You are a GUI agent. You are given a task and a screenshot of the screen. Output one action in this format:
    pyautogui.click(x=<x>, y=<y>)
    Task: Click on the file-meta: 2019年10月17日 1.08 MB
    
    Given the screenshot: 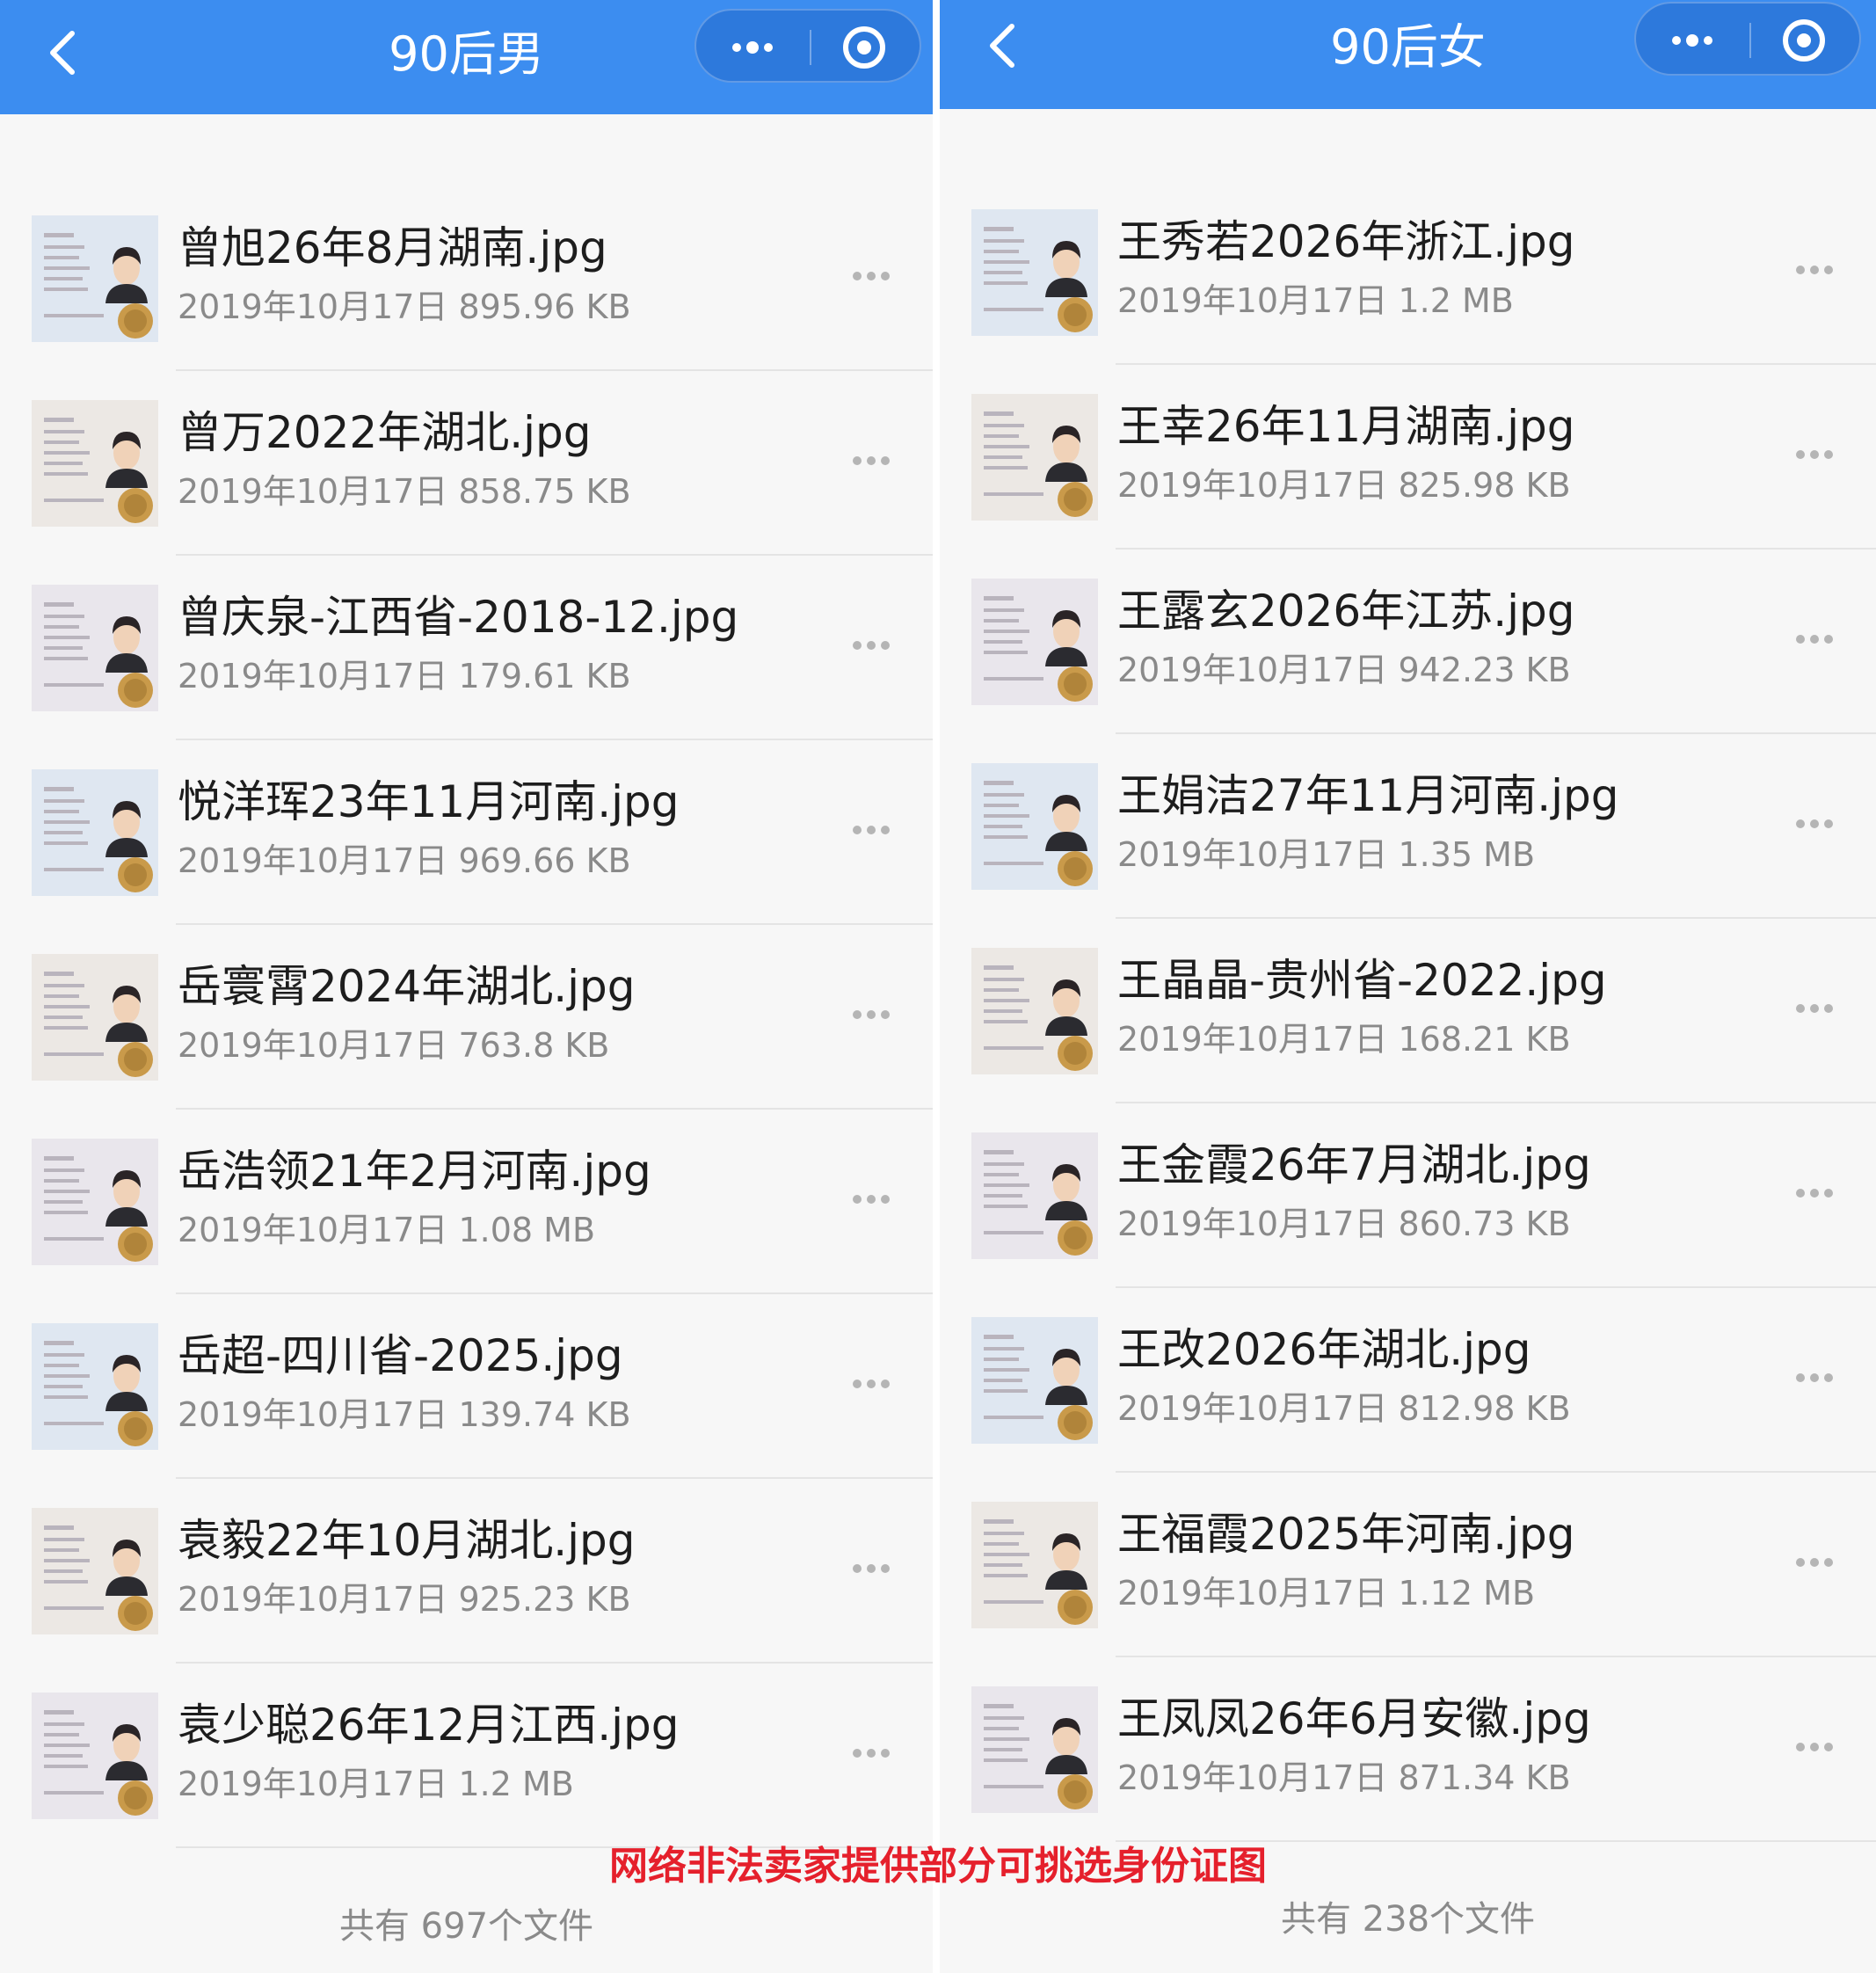 What is the action you would take?
    pyautogui.click(x=387, y=1230)
    